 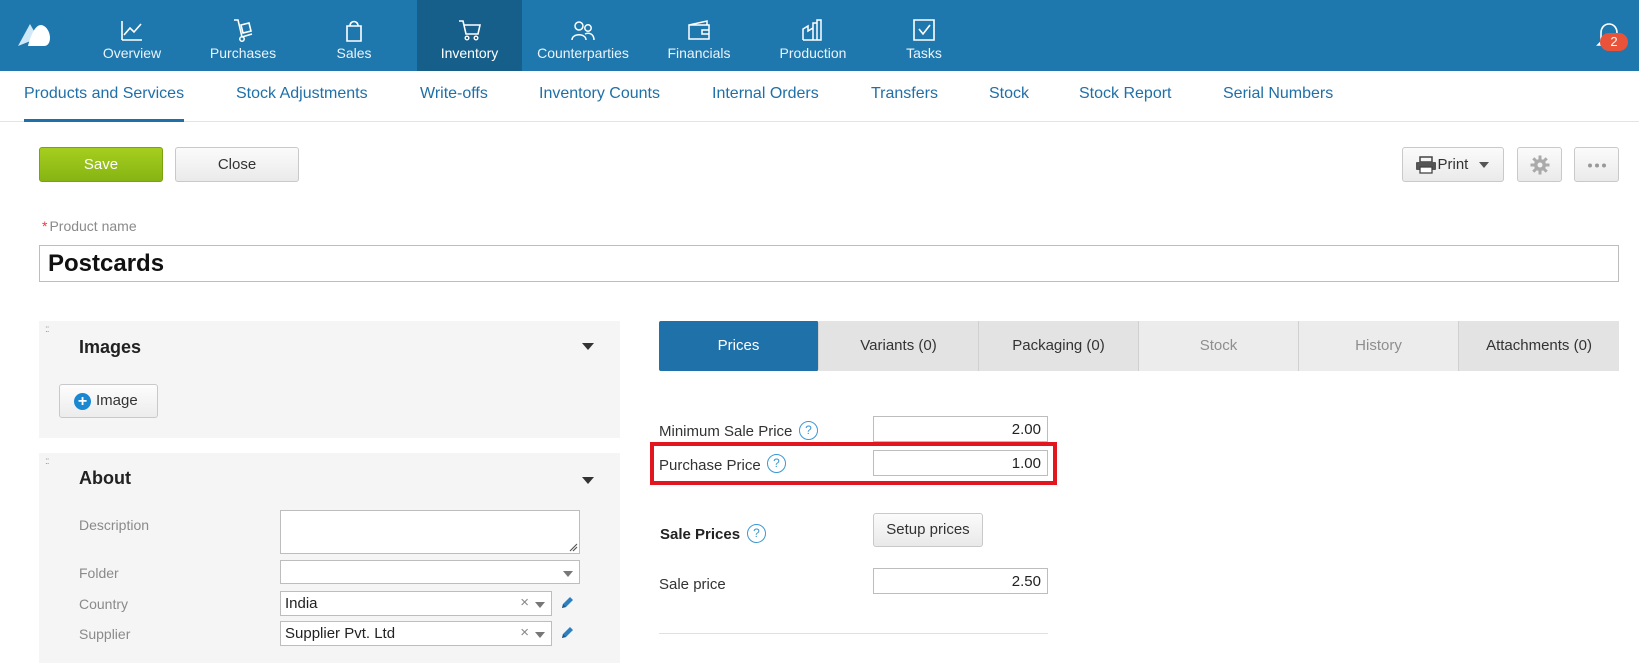 I want to click on product-name-label-text: Product name, so click(x=93, y=226).